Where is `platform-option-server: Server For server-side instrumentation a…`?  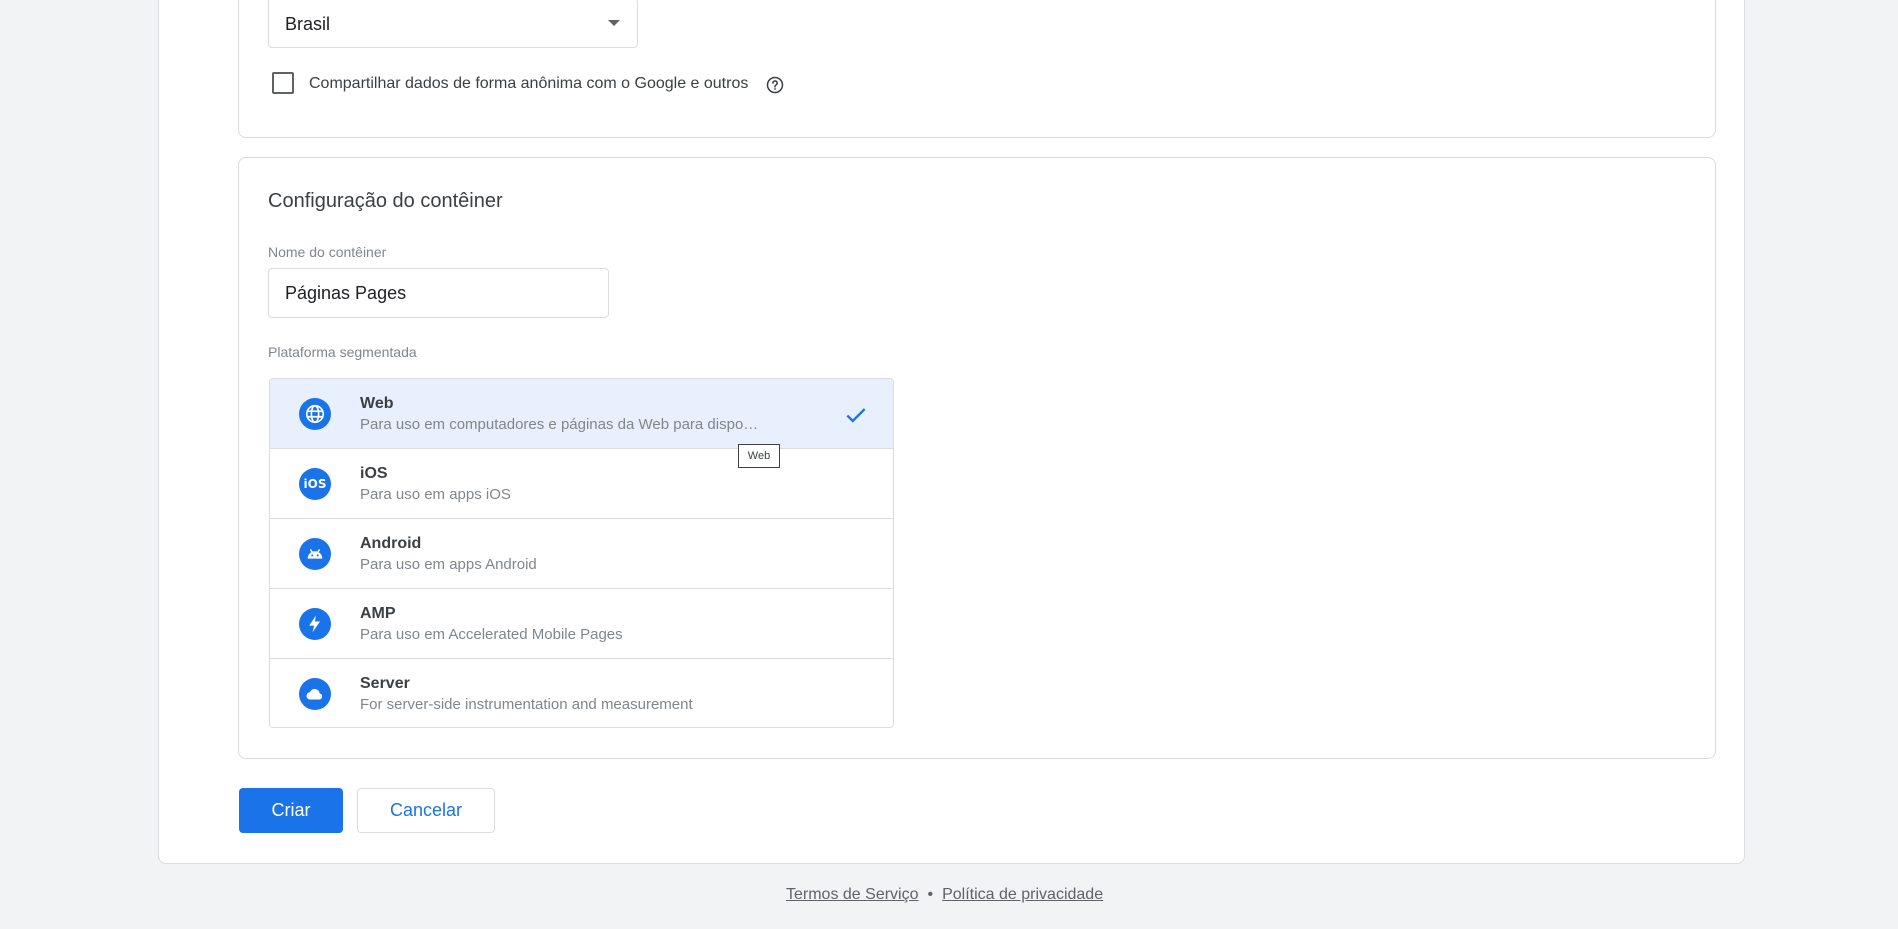 platform-option-server: Server For server-side instrumentation a… is located at coordinates (581, 693).